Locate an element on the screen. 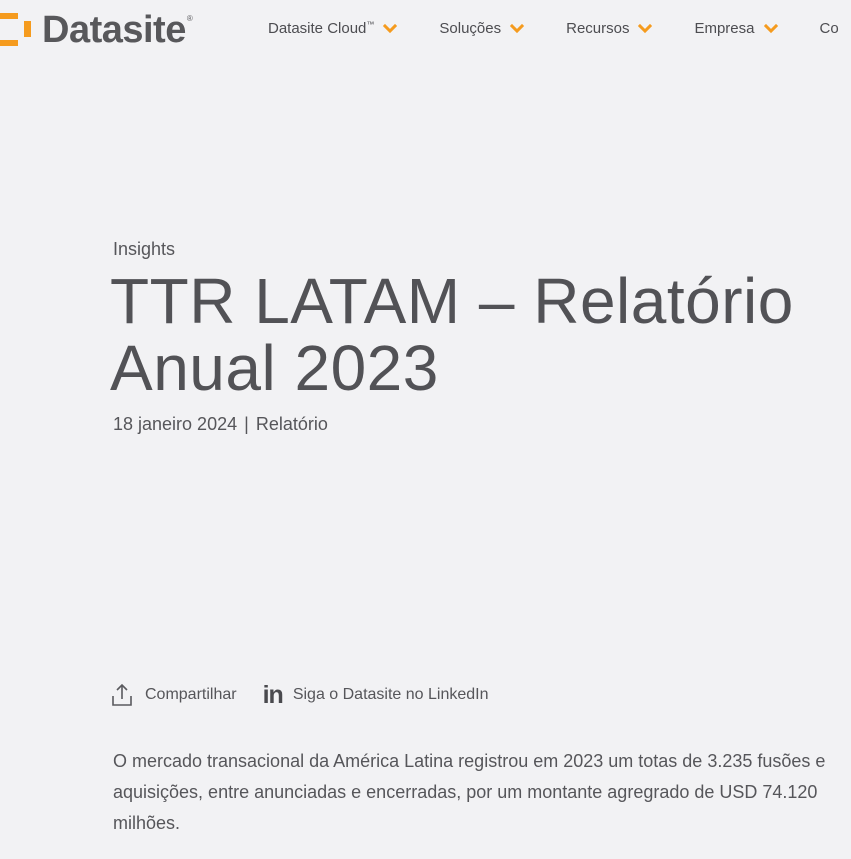 This screenshot has width=851, height=859. linkedin-follow-link: in Siga o Datasite no LinkedIn is located at coordinates (375, 695).